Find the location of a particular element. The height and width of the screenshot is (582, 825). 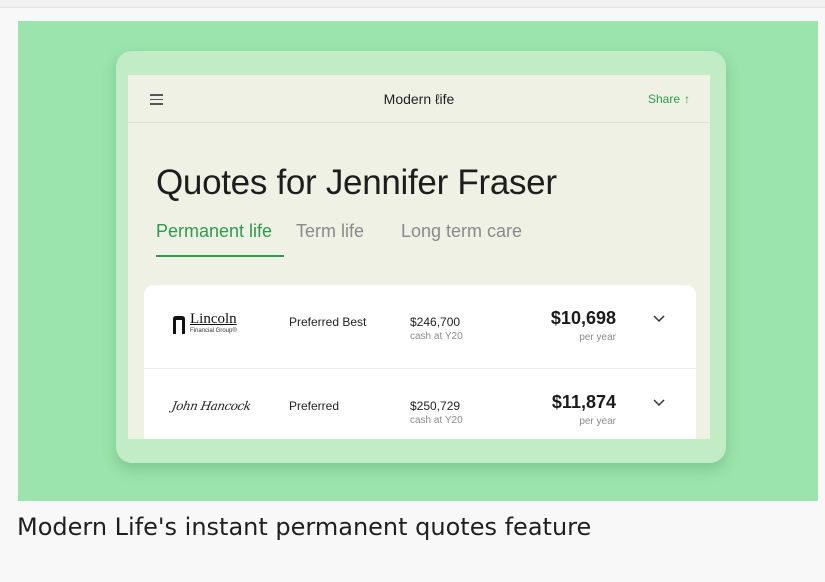

cash-value: $246,700 is located at coordinates (435, 322).